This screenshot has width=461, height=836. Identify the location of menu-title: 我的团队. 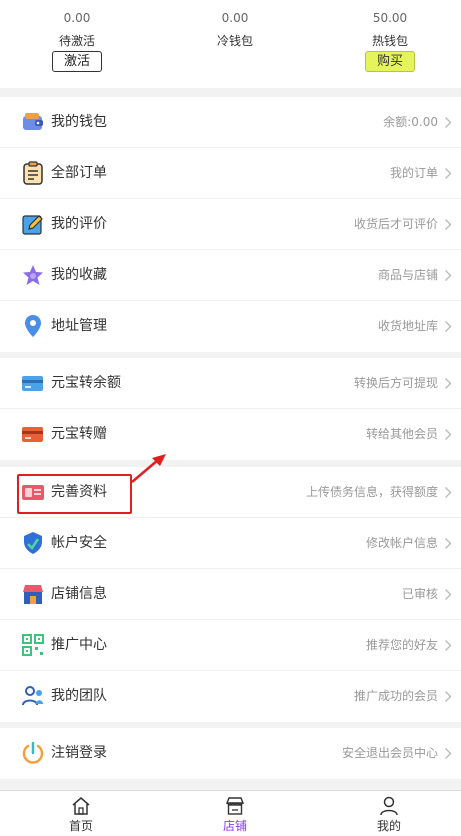
(79, 696).